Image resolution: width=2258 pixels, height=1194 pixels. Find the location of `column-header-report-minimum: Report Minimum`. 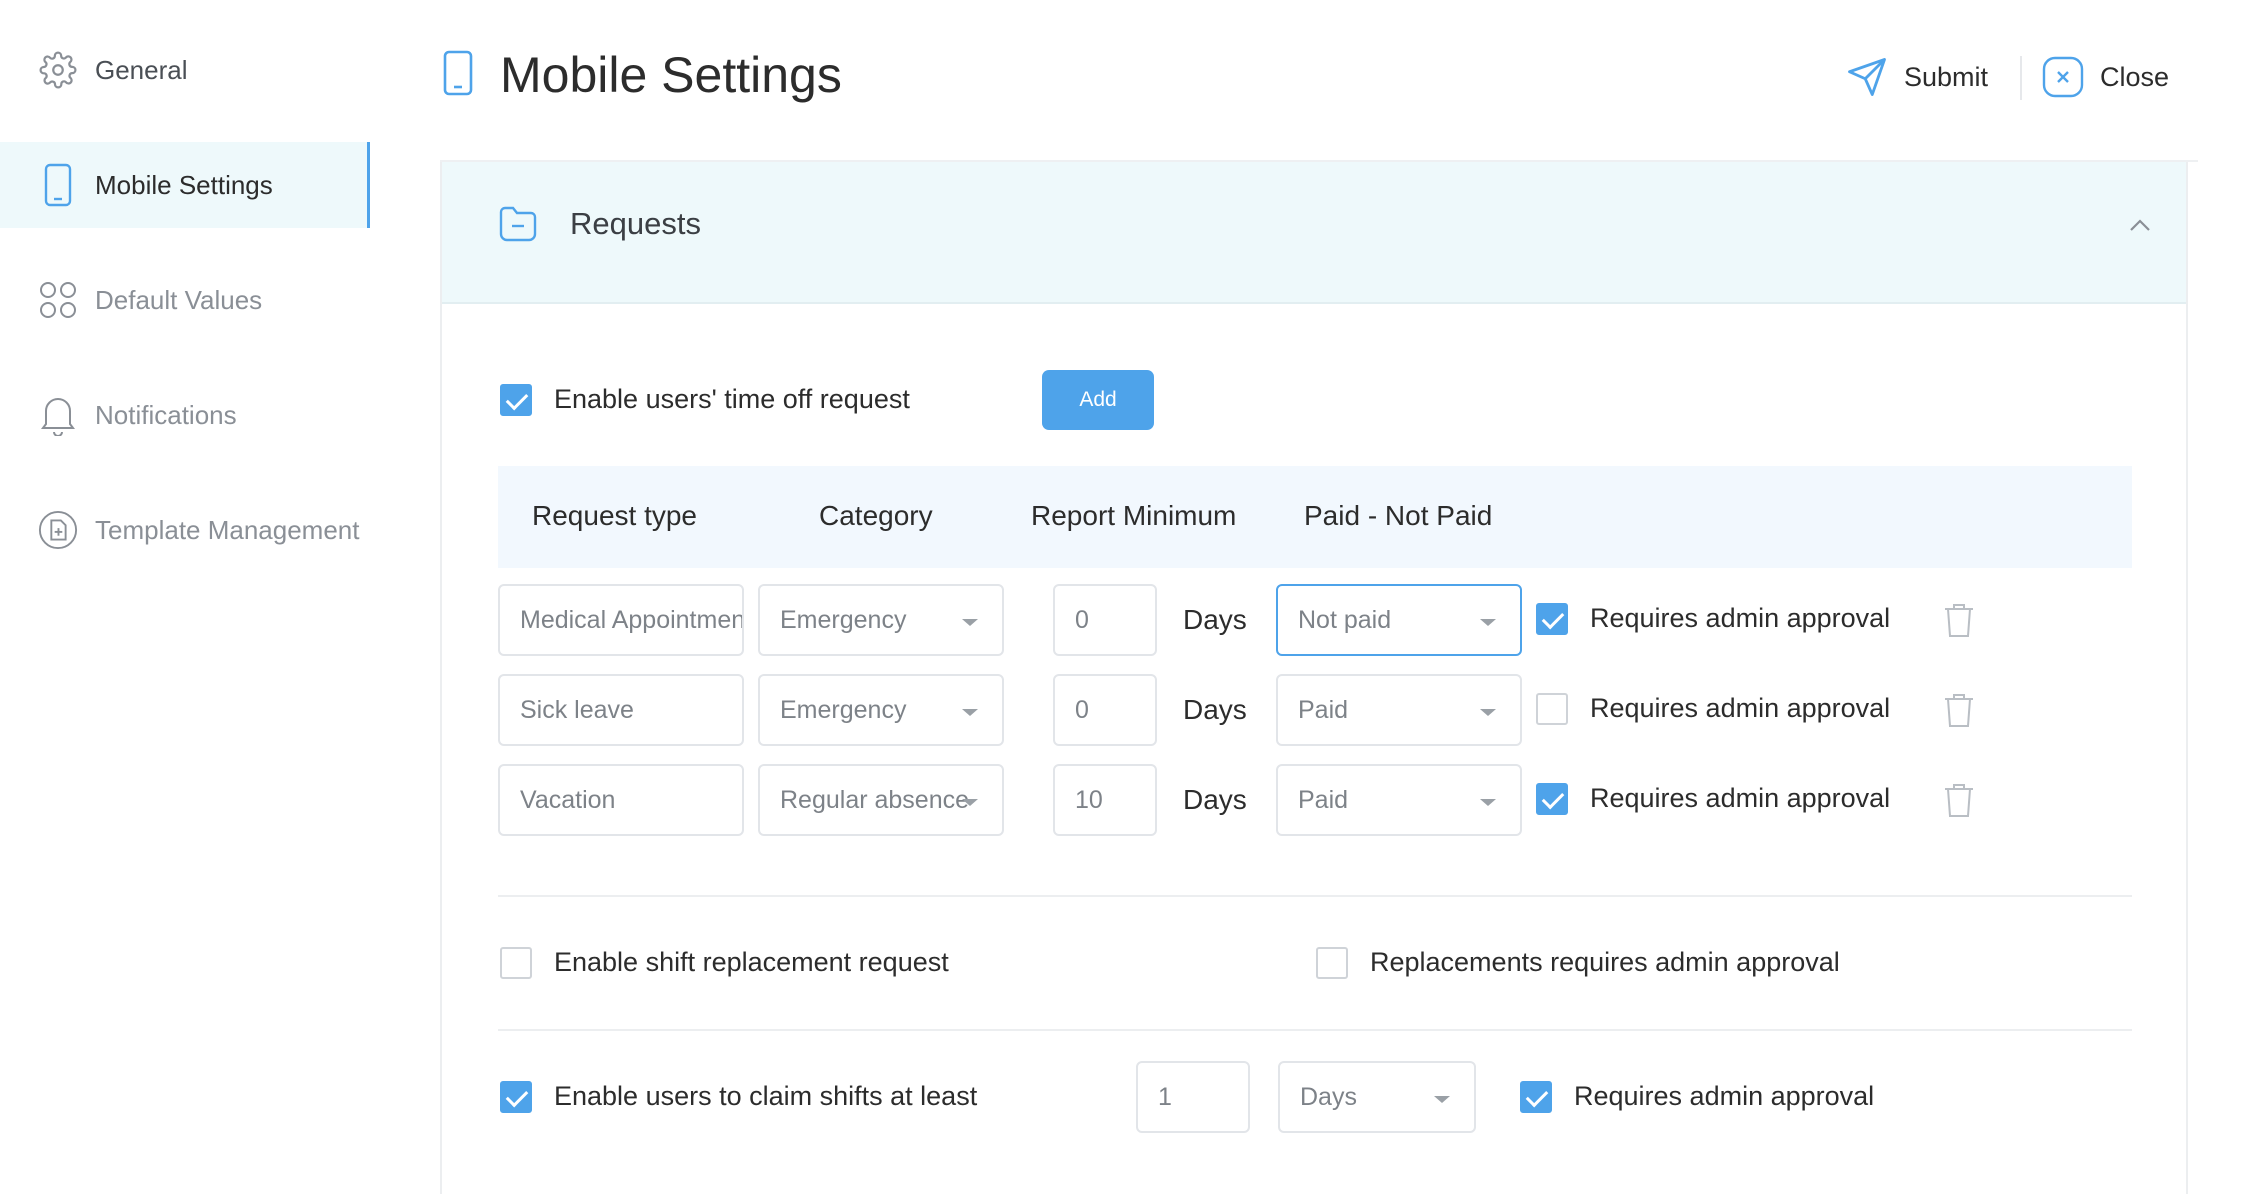

column-header-report-minimum: Report Minimum is located at coordinates (1134, 515).